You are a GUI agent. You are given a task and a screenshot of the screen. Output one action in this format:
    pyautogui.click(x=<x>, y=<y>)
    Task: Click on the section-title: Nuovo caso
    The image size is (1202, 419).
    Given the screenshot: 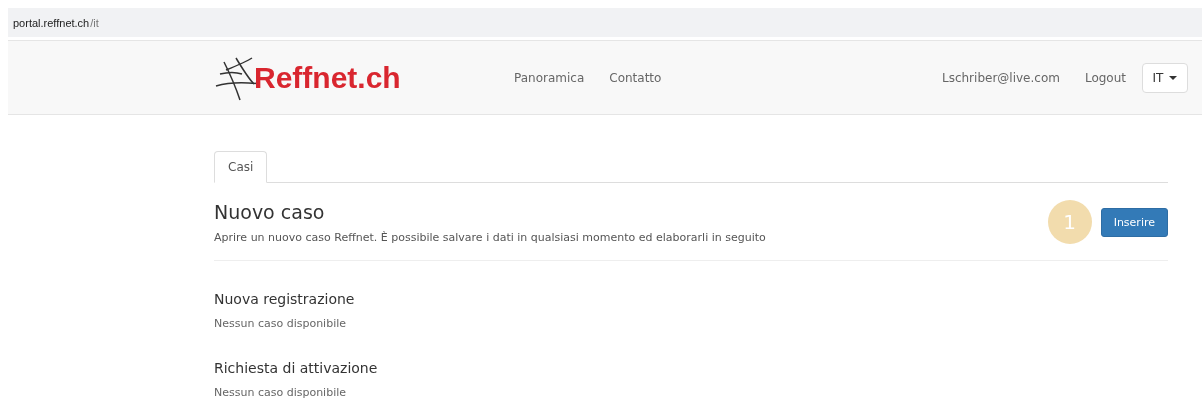 What is the action you would take?
    pyautogui.click(x=270, y=212)
    